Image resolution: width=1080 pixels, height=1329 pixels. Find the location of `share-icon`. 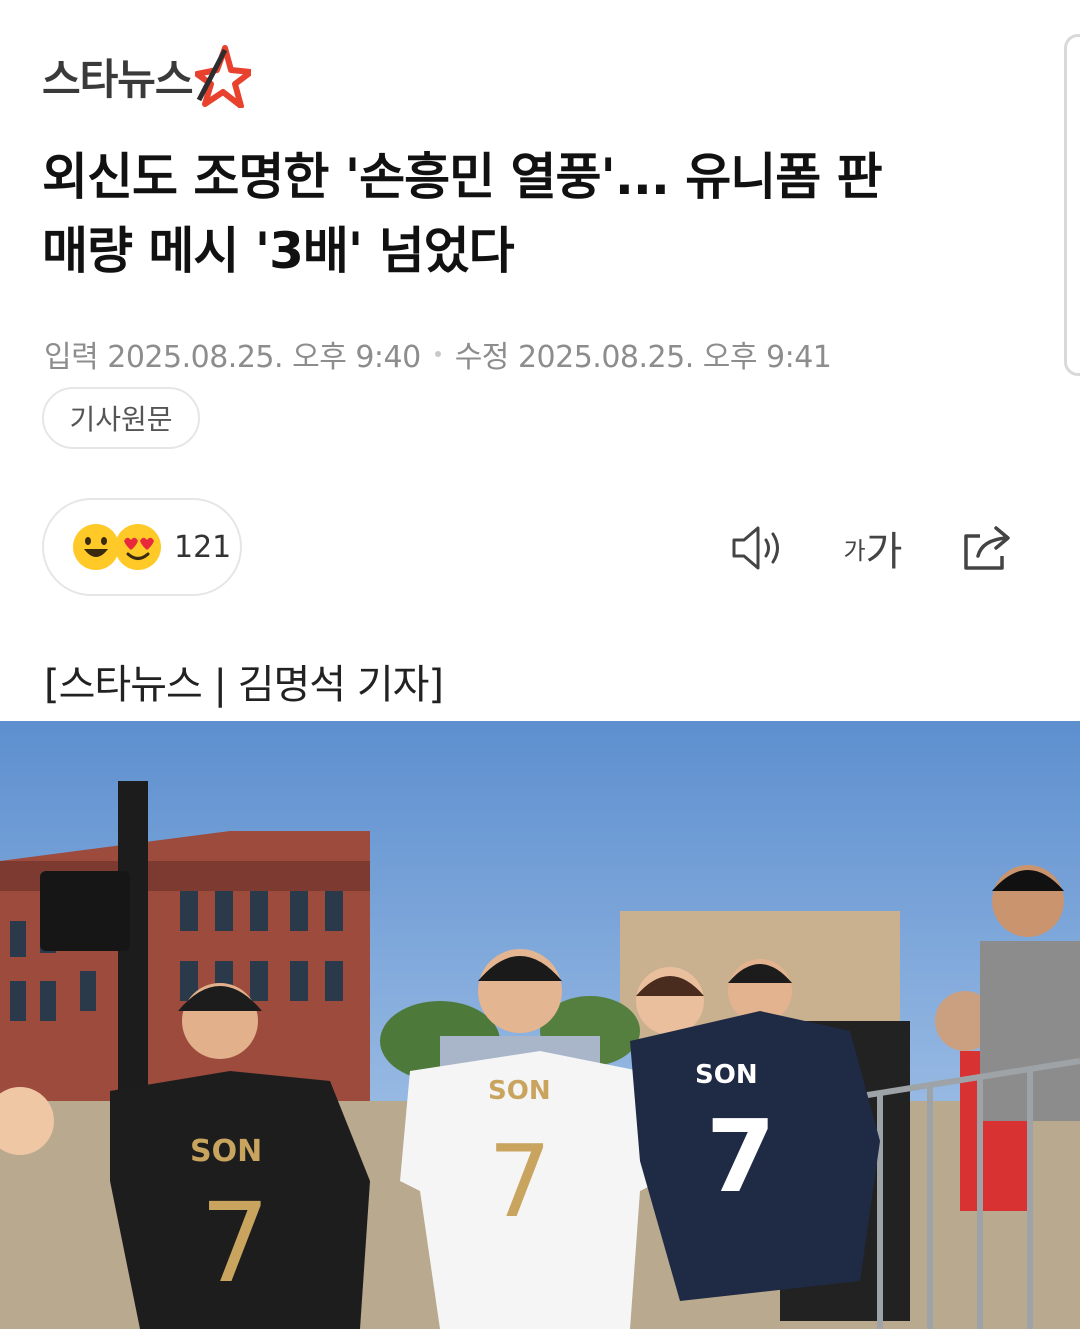

share-icon is located at coordinates (987, 548).